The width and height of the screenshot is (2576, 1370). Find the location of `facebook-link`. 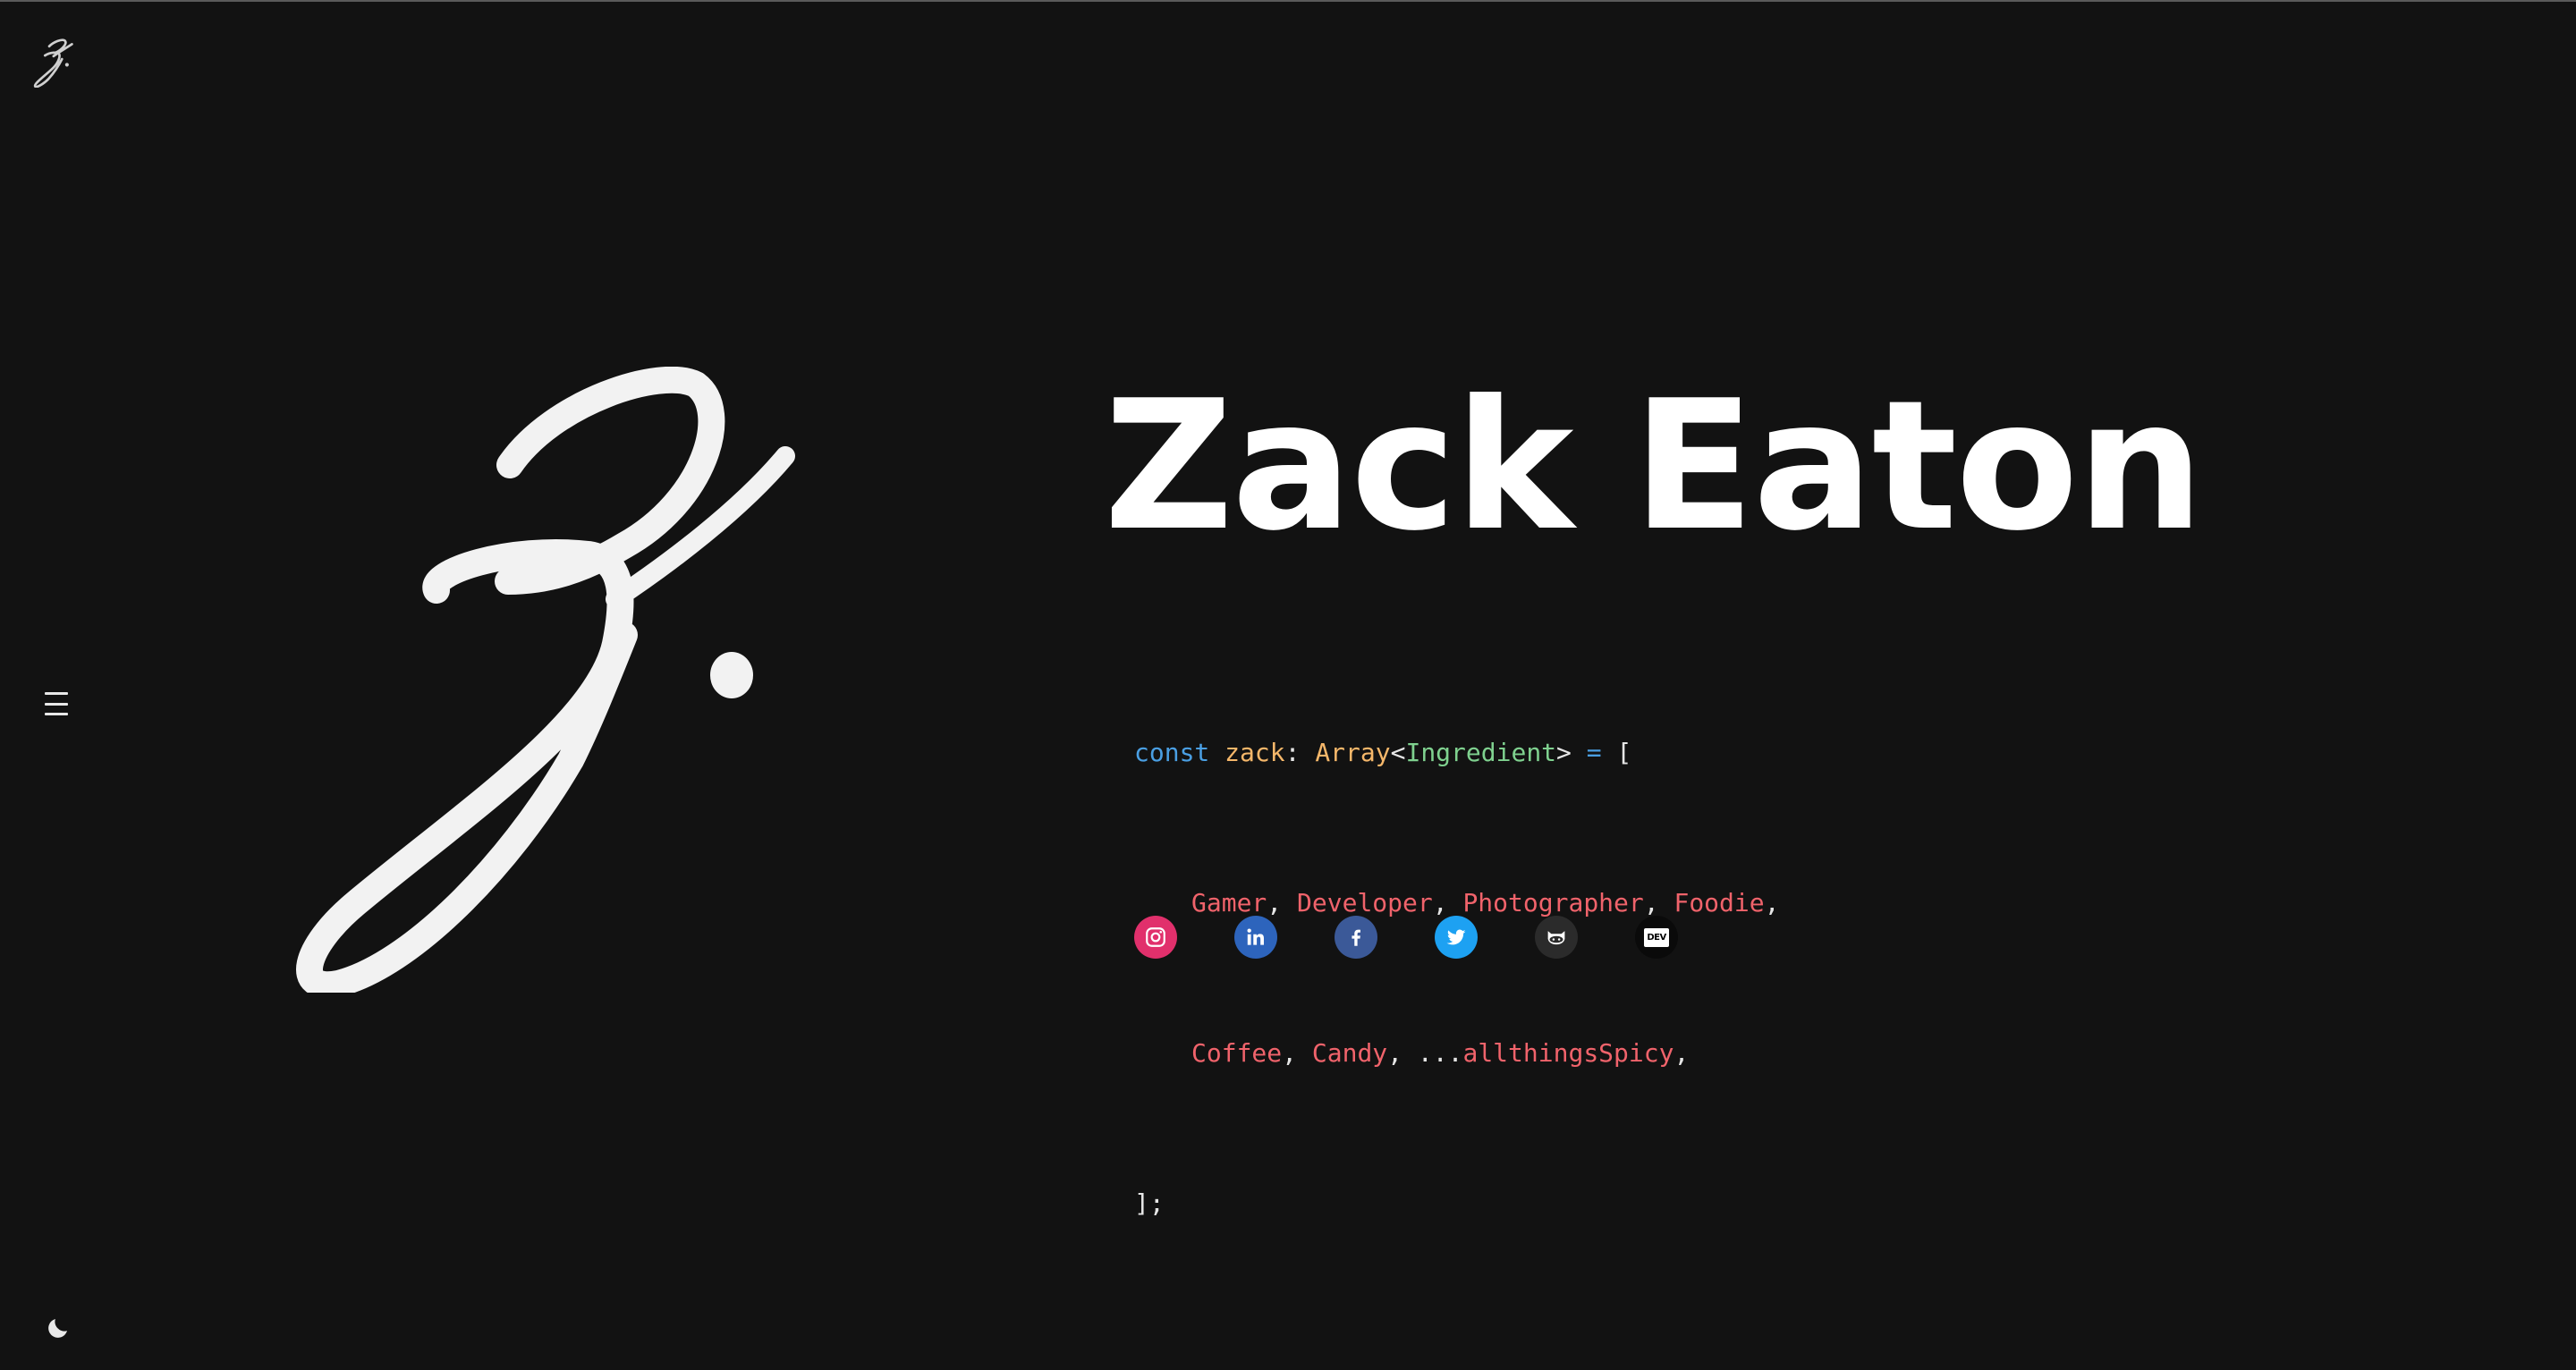

facebook-link is located at coordinates (1356, 937).